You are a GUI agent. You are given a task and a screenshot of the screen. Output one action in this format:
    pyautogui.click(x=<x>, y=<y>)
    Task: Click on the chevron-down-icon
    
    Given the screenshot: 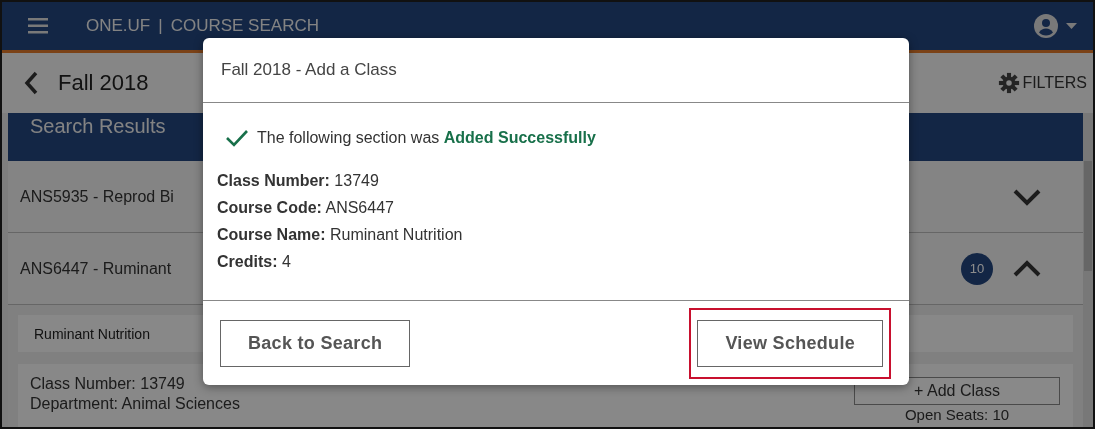 What is the action you would take?
    pyautogui.click(x=1027, y=196)
    